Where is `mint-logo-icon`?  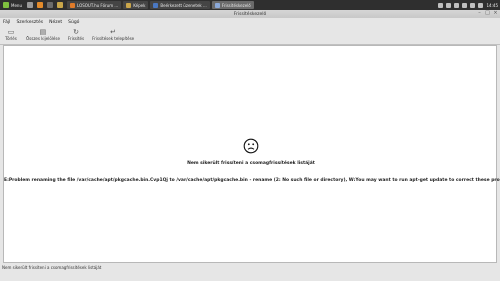
mint-logo-icon is located at coordinates (6, 5).